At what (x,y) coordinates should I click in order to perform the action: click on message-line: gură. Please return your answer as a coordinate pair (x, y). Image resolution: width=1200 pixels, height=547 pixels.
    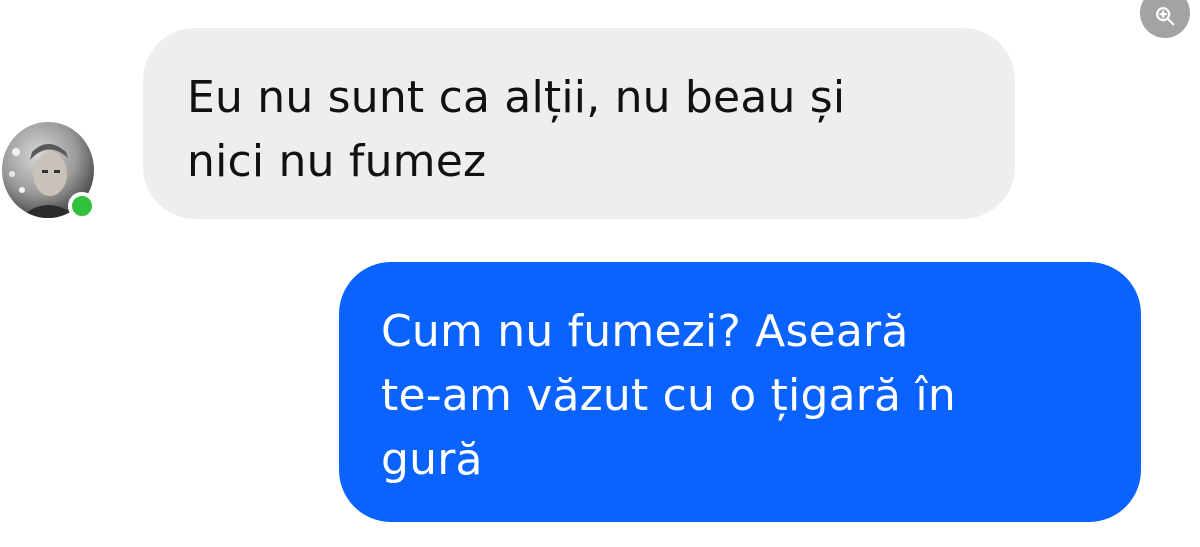
    Looking at the image, I should click on (432, 459).